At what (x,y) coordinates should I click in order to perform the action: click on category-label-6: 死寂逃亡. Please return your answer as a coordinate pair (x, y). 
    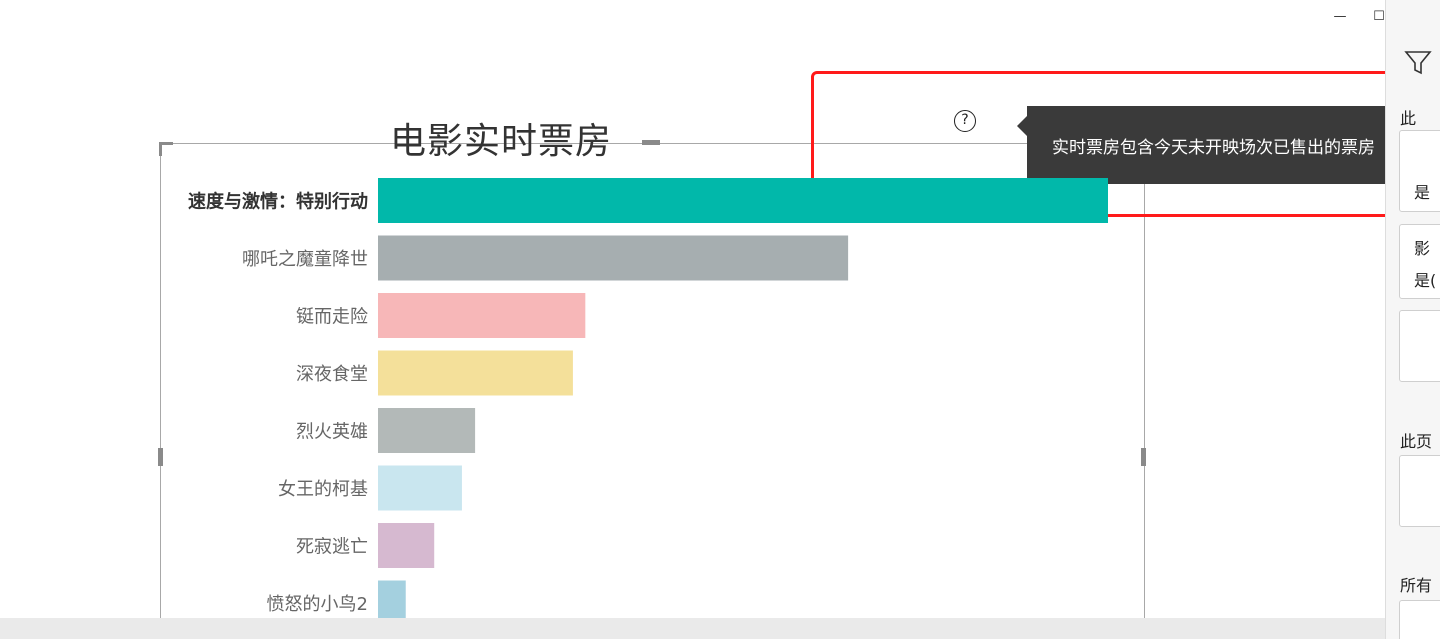
    Looking at the image, I should click on (332, 547).